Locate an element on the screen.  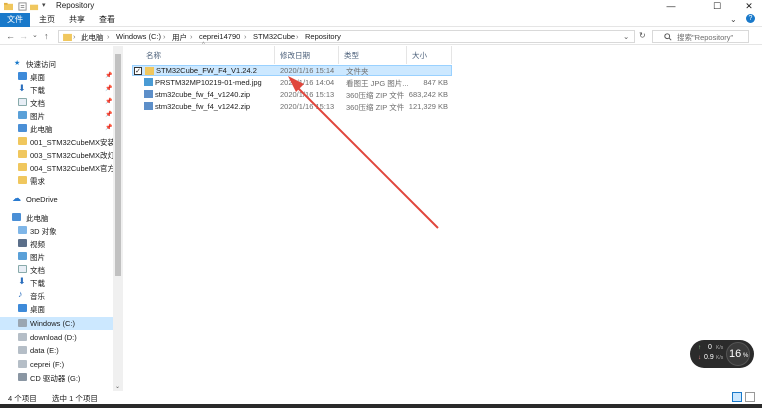
column-header-type: 类型 is located at coordinates (351, 55).